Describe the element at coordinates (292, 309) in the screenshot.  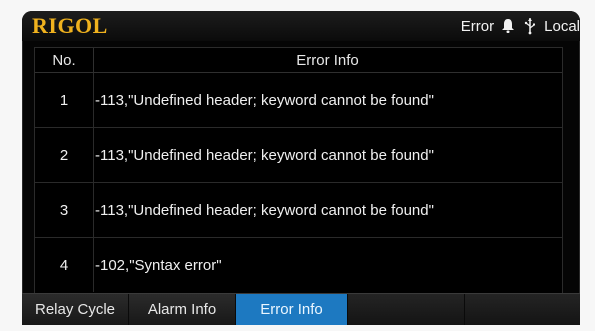
I see `tab-error-info: Error Info` at that location.